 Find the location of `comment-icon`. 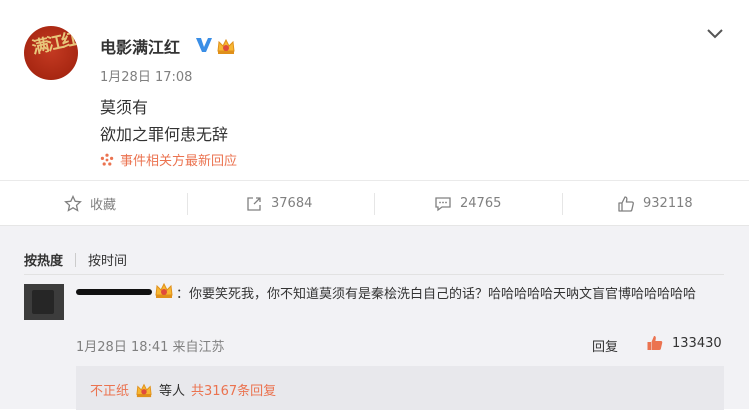

comment-icon is located at coordinates (443, 203).